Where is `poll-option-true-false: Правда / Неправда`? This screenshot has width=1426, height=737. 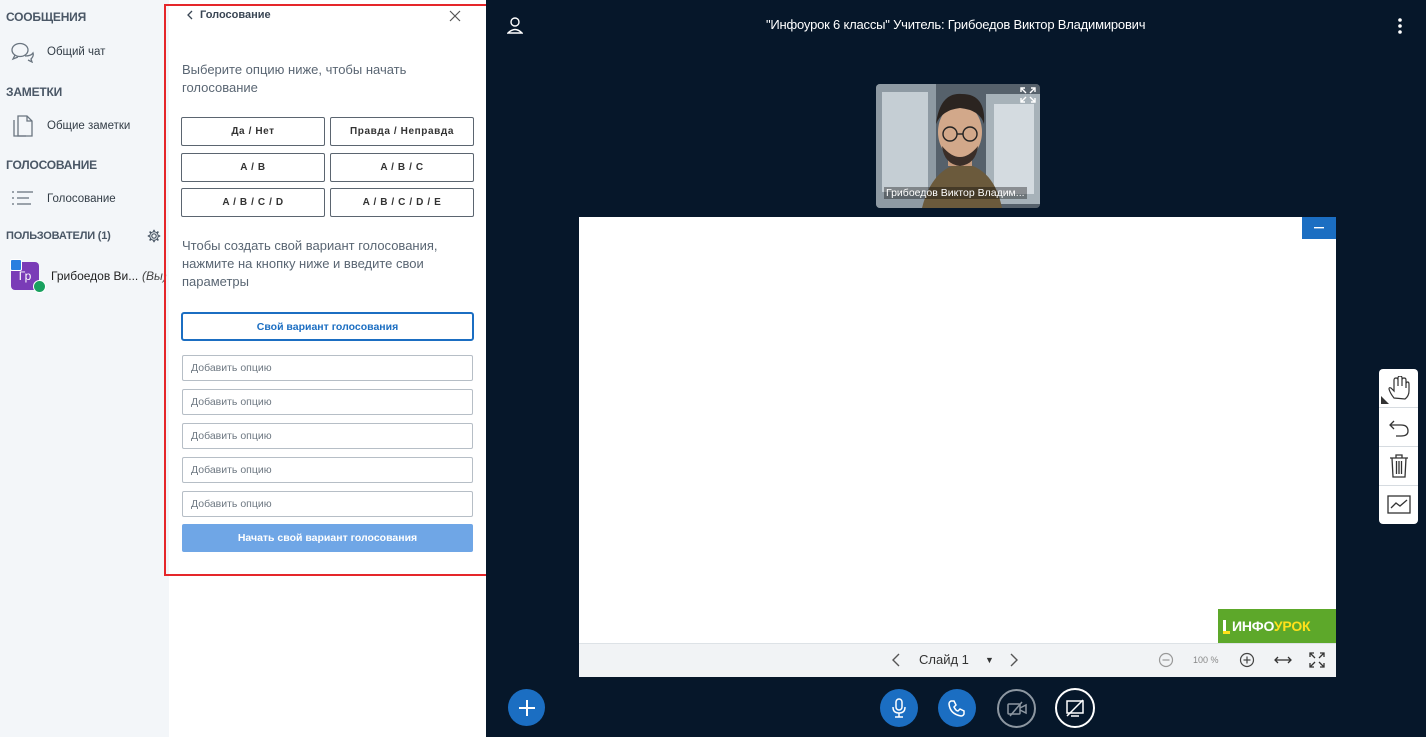 poll-option-true-false: Правда / Неправда is located at coordinates (402, 131).